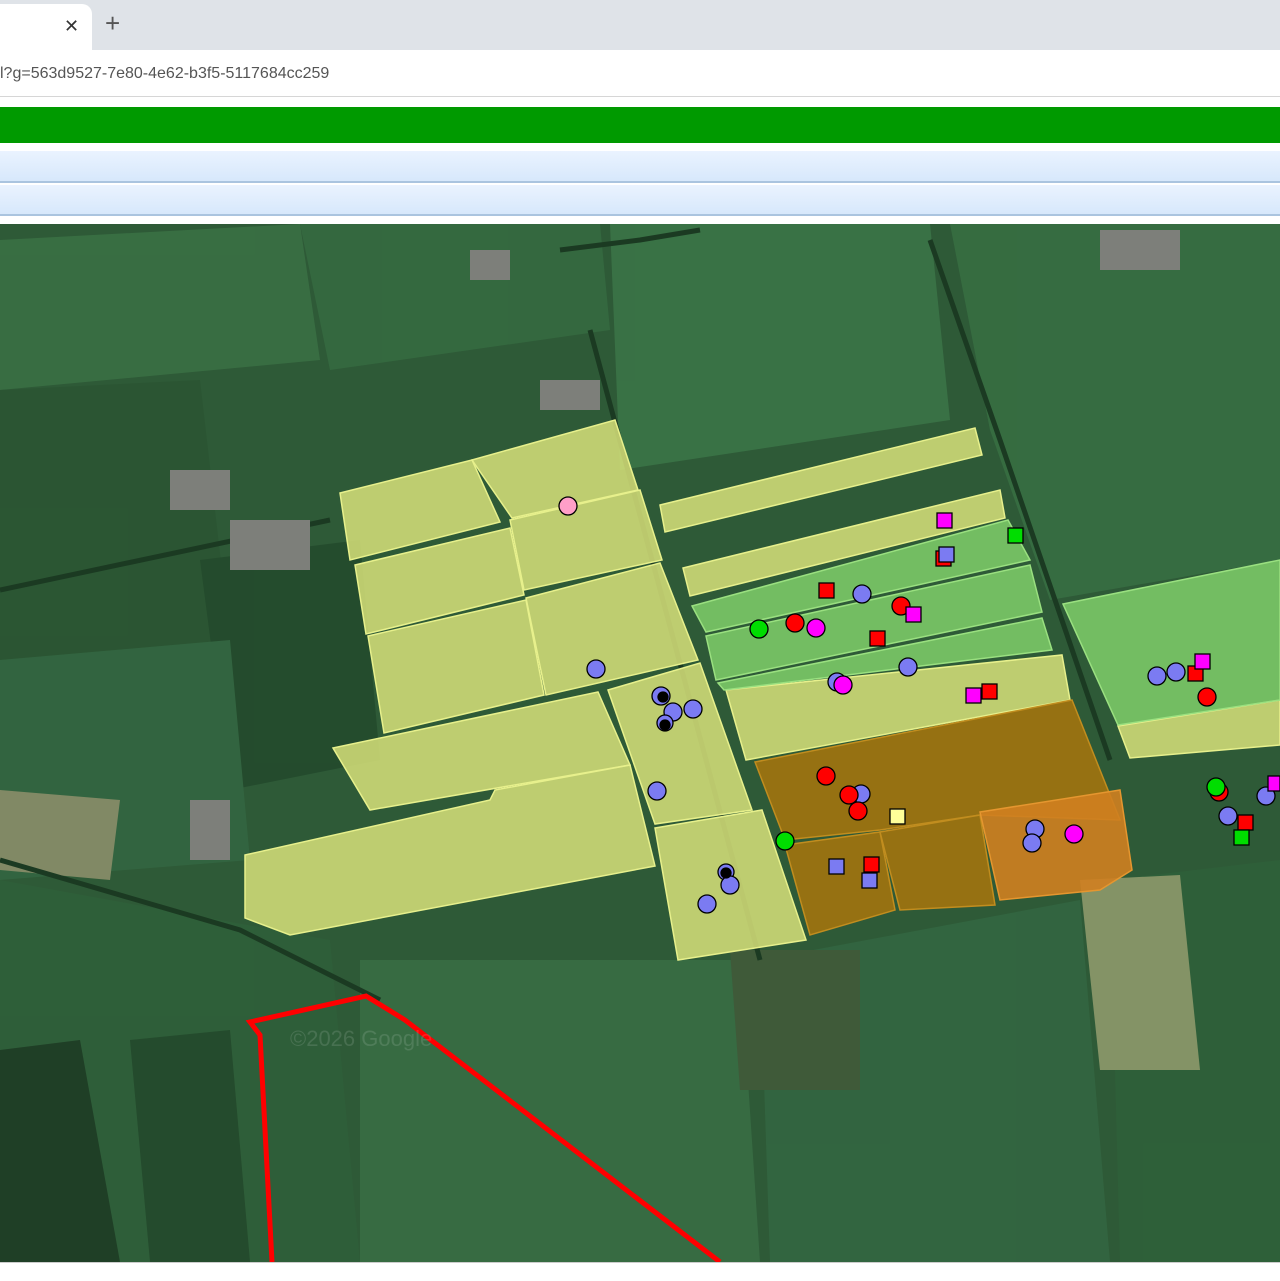  I want to click on browser-tab: ✕, so click(46, 27).